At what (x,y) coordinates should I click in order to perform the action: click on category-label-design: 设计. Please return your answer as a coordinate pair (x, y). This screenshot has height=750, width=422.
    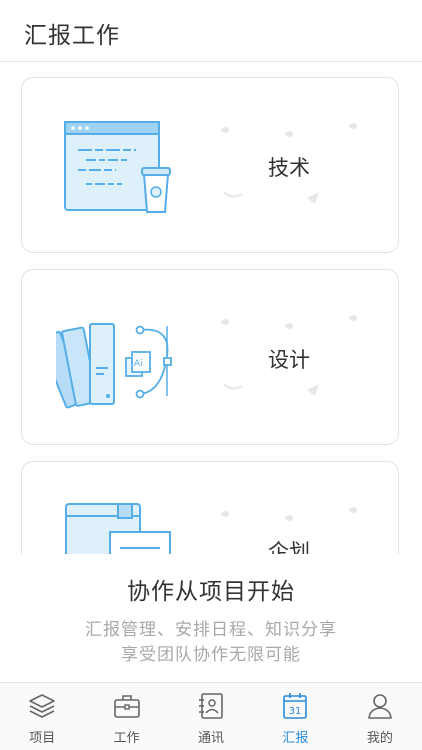
    Looking at the image, I should click on (289, 360).